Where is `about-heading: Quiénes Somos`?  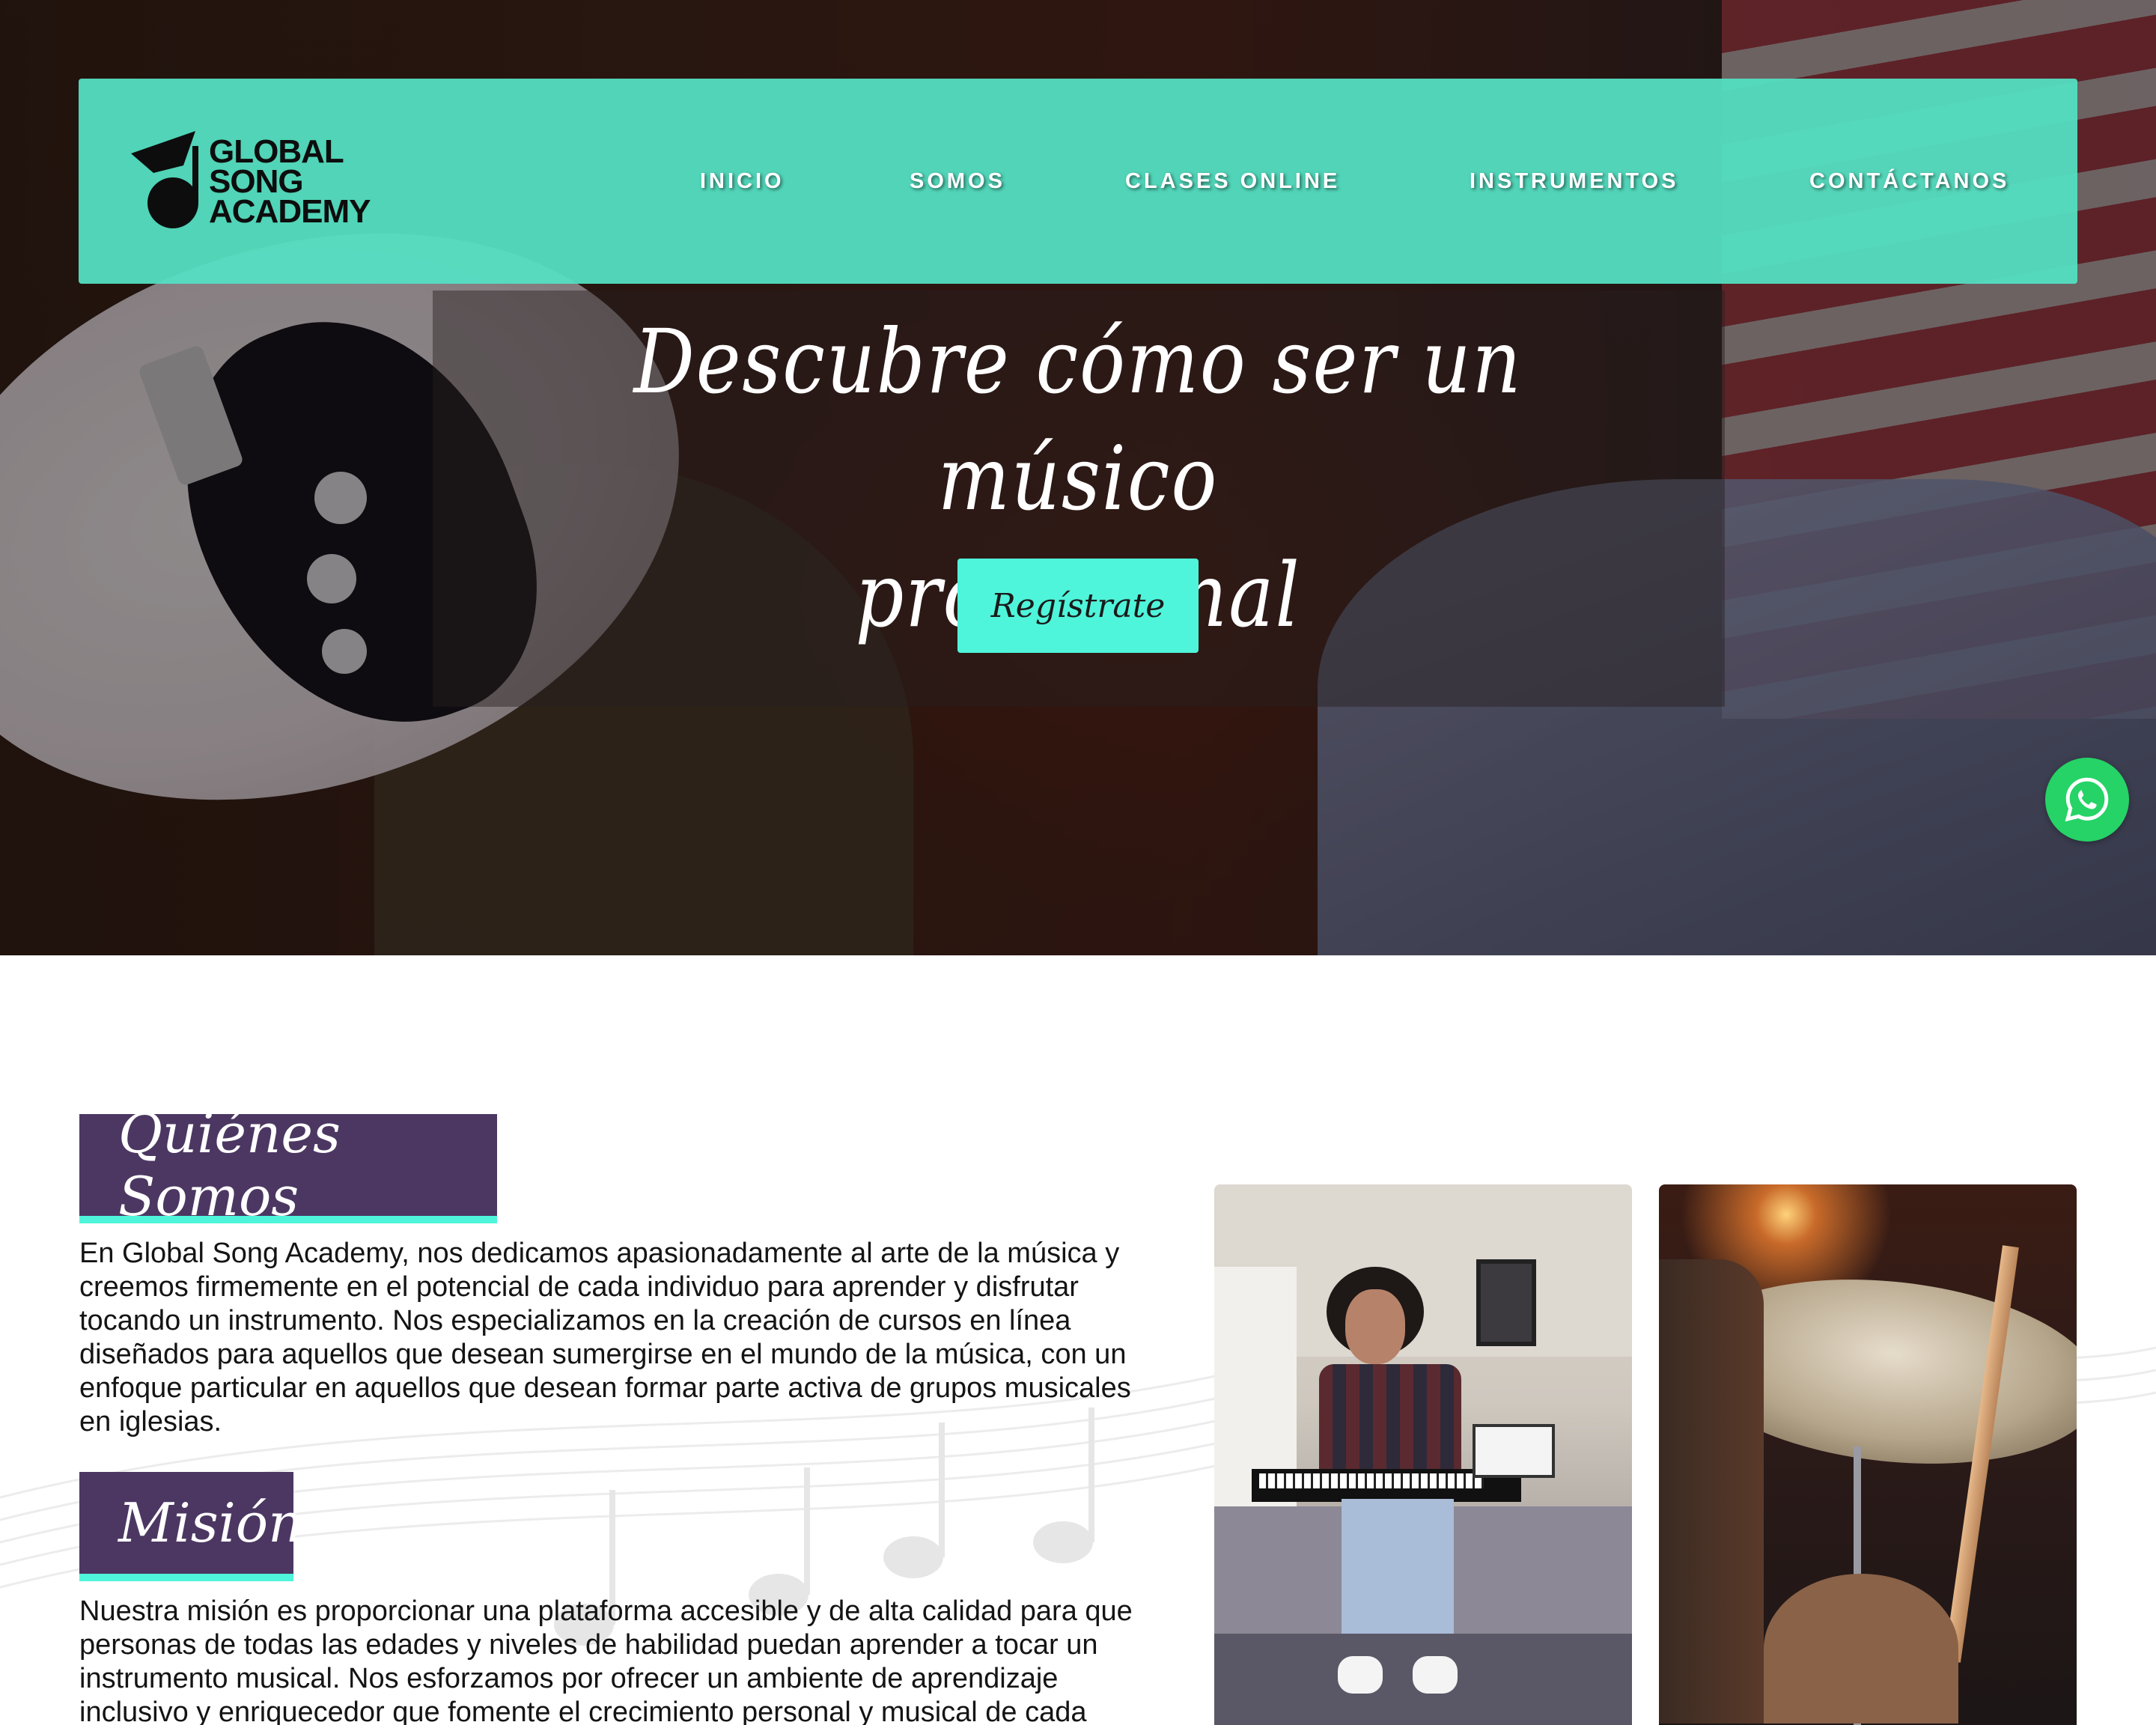
about-heading: Quiénes Somos is located at coordinates (288, 1165).